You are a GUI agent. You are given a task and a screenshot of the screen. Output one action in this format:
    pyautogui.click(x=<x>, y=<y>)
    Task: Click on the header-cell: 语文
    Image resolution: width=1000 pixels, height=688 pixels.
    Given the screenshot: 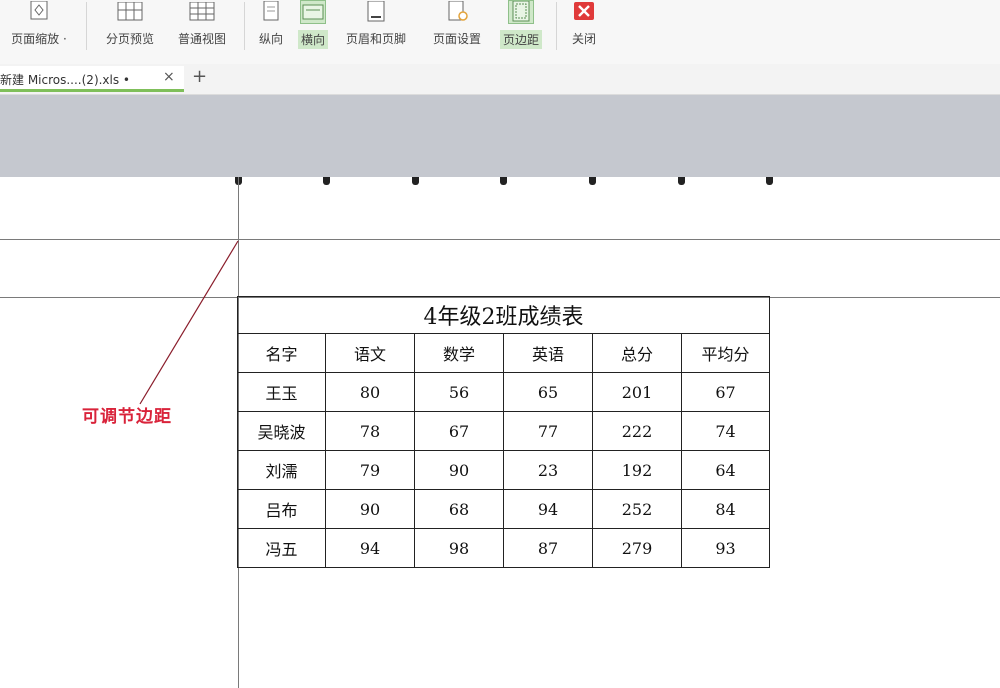 What is the action you would take?
    pyautogui.click(x=370, y=353)
    